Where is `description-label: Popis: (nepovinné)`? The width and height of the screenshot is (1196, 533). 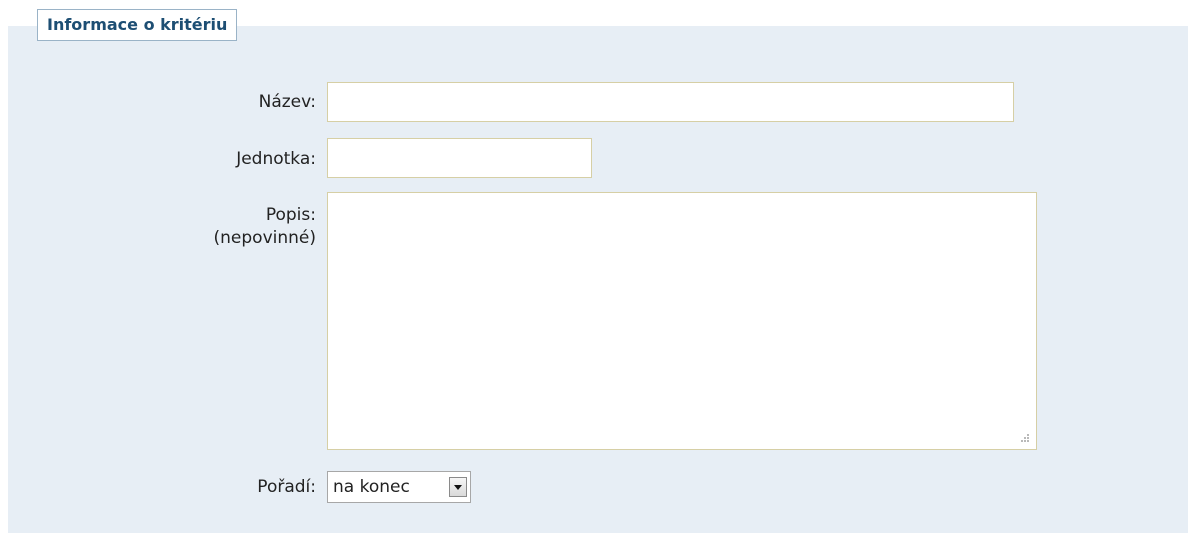 description-label: Popis: (nepovinné) is located at coordinates (265, 227).